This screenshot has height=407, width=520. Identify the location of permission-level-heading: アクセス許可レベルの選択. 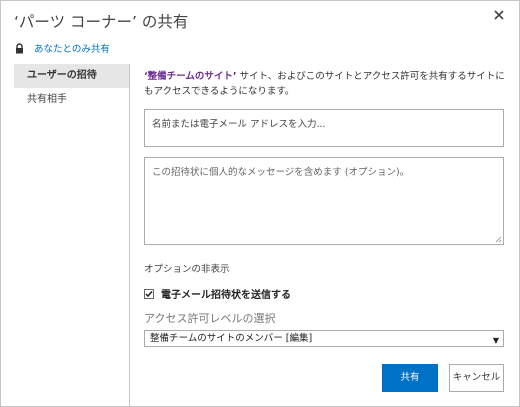
(210, 318).